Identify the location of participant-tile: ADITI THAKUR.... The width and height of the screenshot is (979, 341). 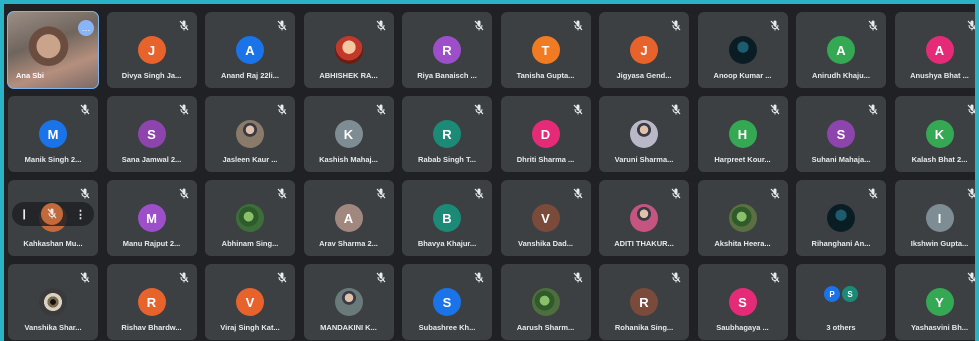
(644, 218).